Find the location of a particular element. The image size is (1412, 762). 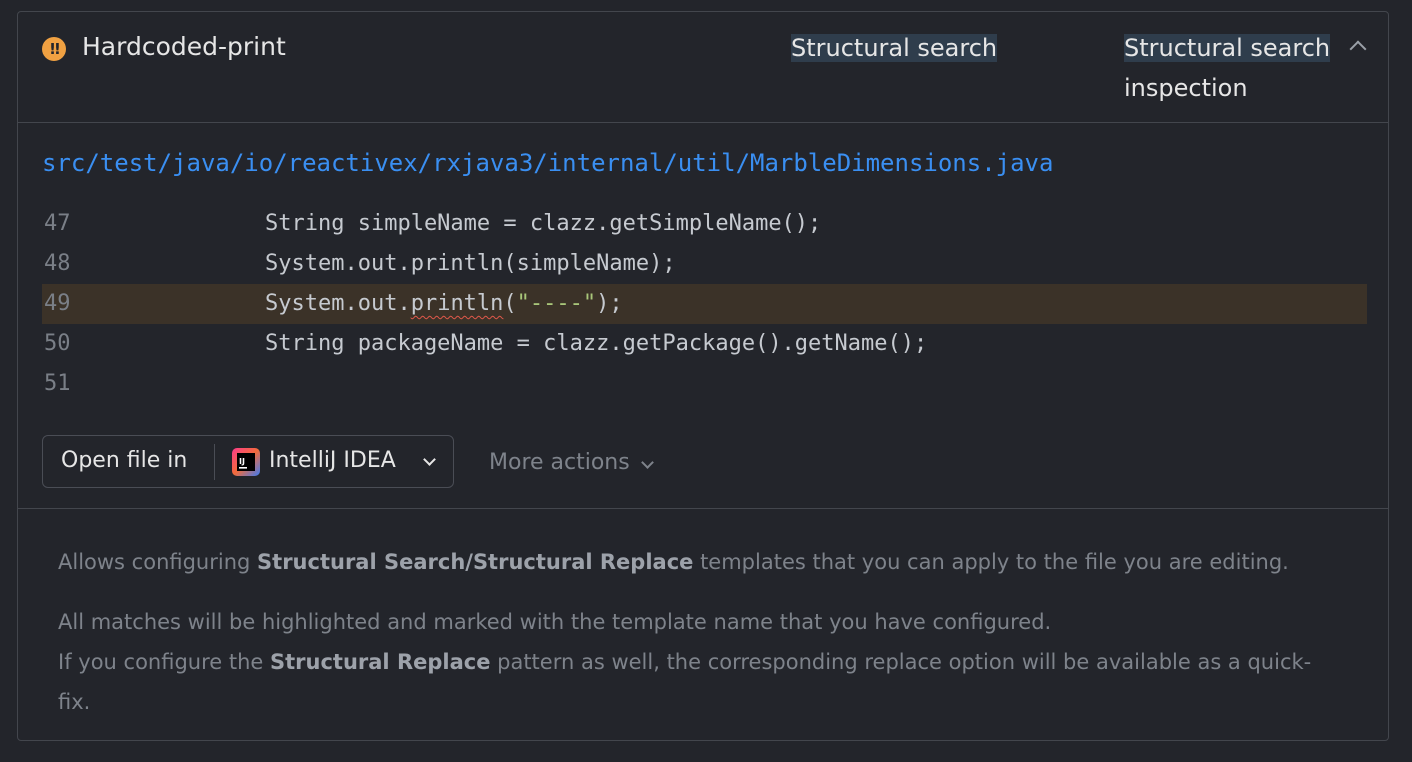

svg-text: IJ is located at coordinates (242, 461).